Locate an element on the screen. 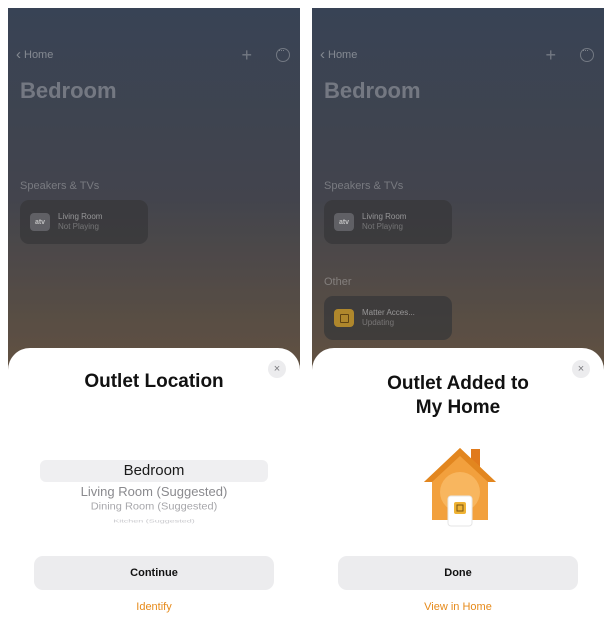 The height and width of the screenshot is (638, 604). identify-link: Identify is located at coordinates (154, 607).